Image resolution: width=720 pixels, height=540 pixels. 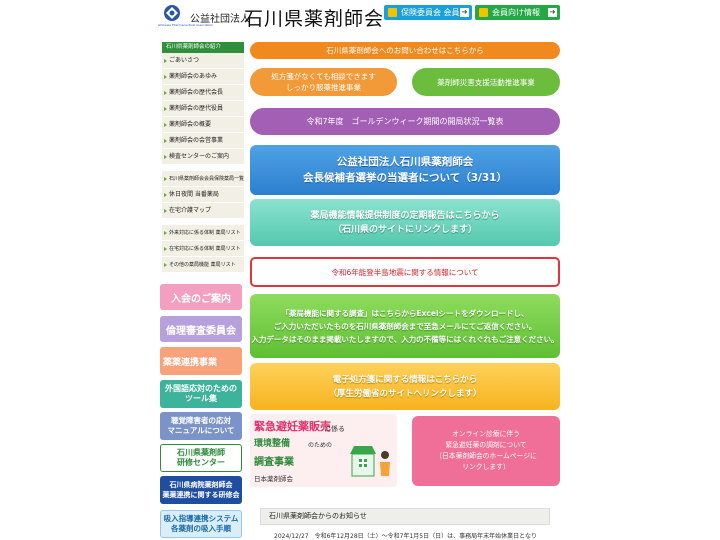 What do you see at coordinates (405, 393) in the screenshot?
I see `eprescr-line2: （厚生労働省のサイトへリンクします）` at bounding box center [405, 393].